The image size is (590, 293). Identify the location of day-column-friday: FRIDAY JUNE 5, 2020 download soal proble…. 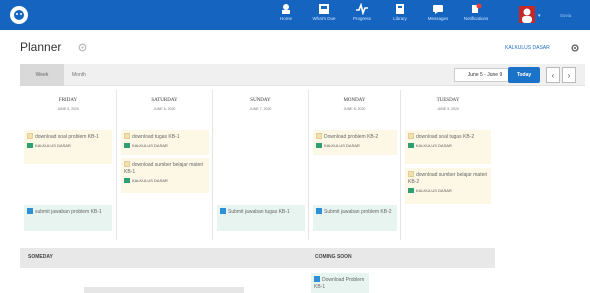
(68, 165).